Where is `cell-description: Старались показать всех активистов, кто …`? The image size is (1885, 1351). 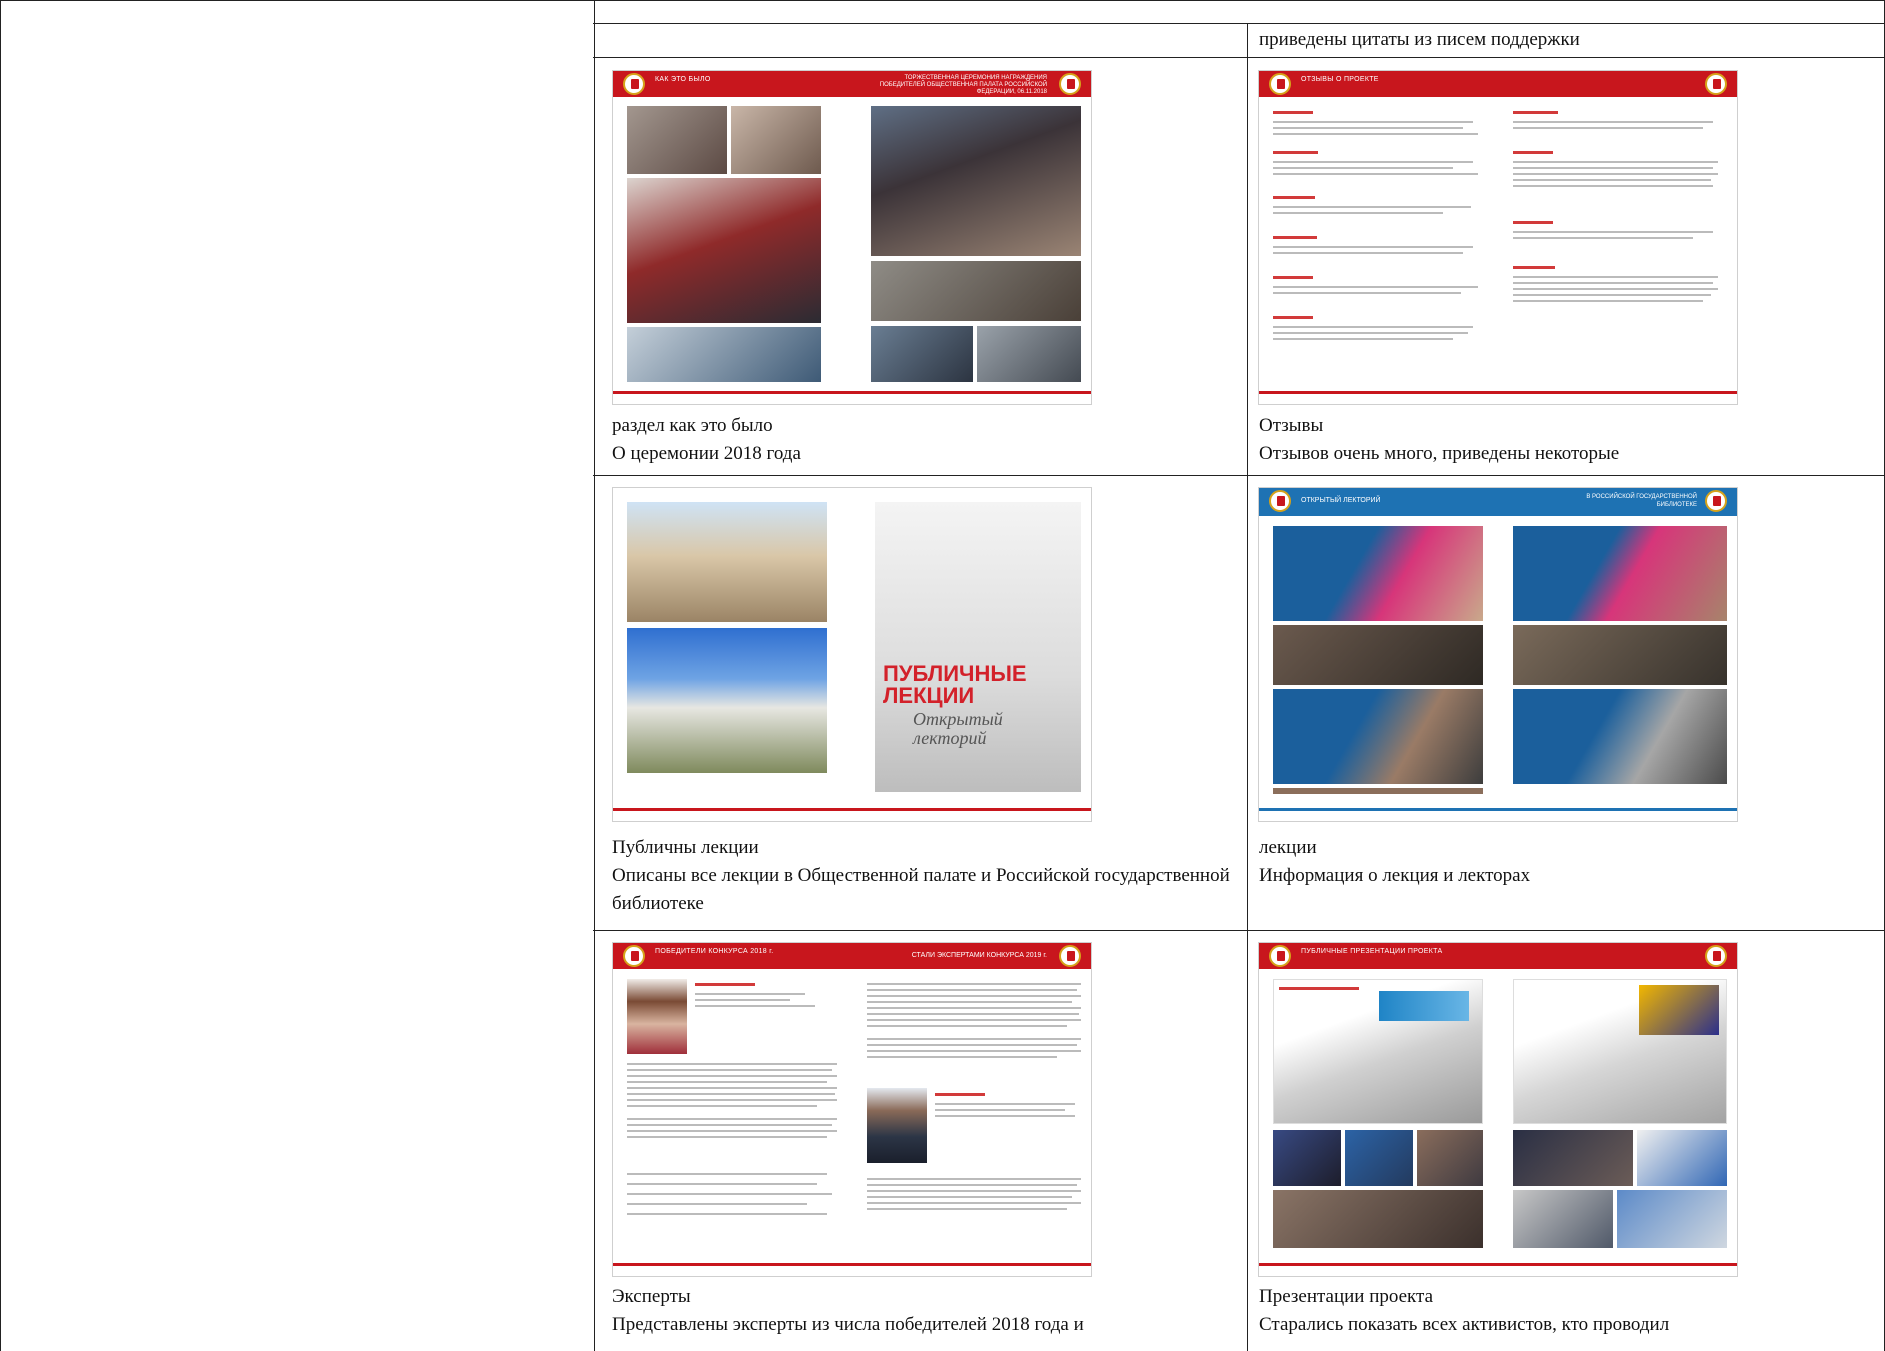
cell-description: Старались показать всех активистов, кто … is located at coordinates (1464, 1324).